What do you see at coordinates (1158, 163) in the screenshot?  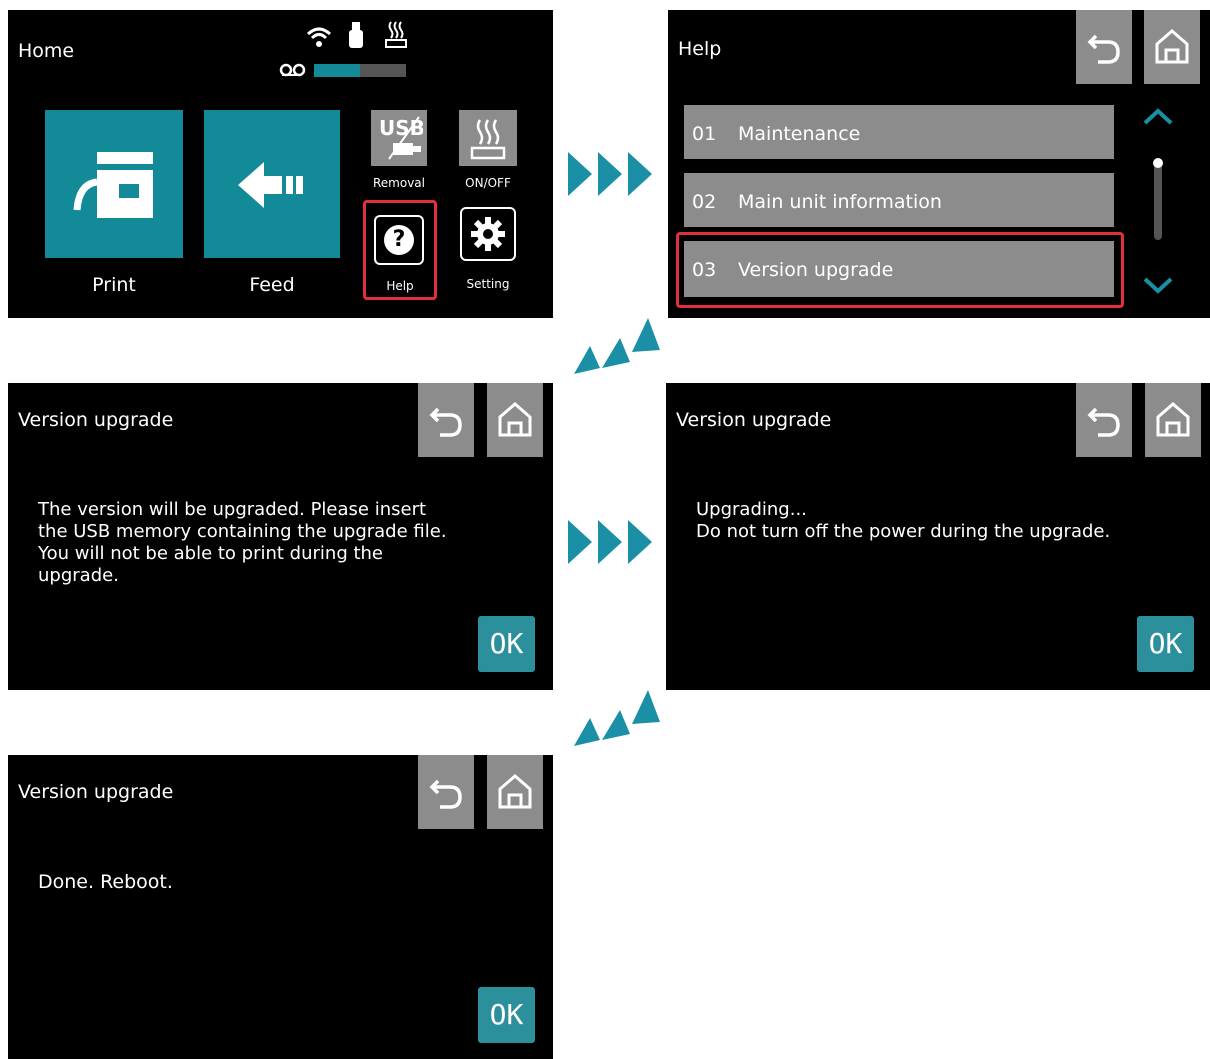 I see `scrollbar-thumb` at bounding box center [1158, 163].